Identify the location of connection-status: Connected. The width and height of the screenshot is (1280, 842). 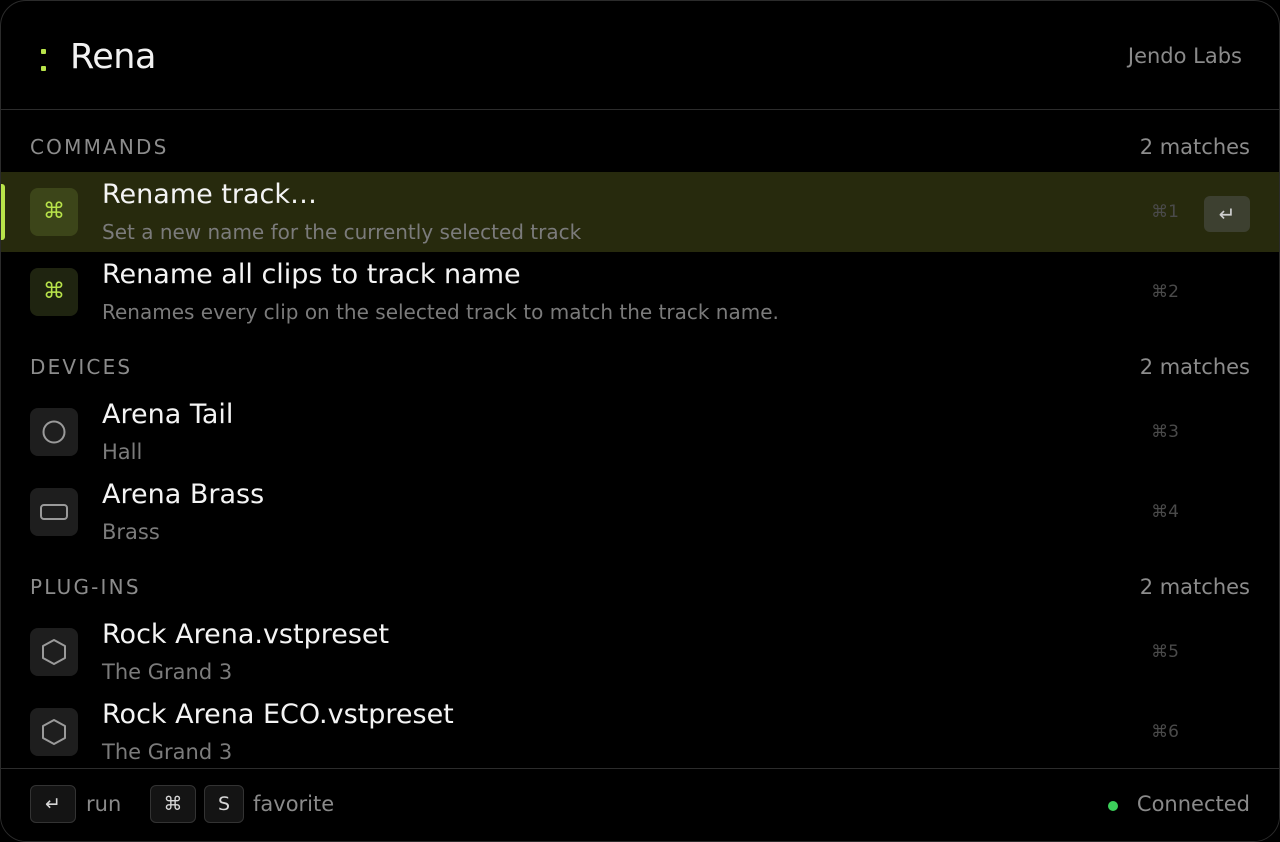
(1193, 804).